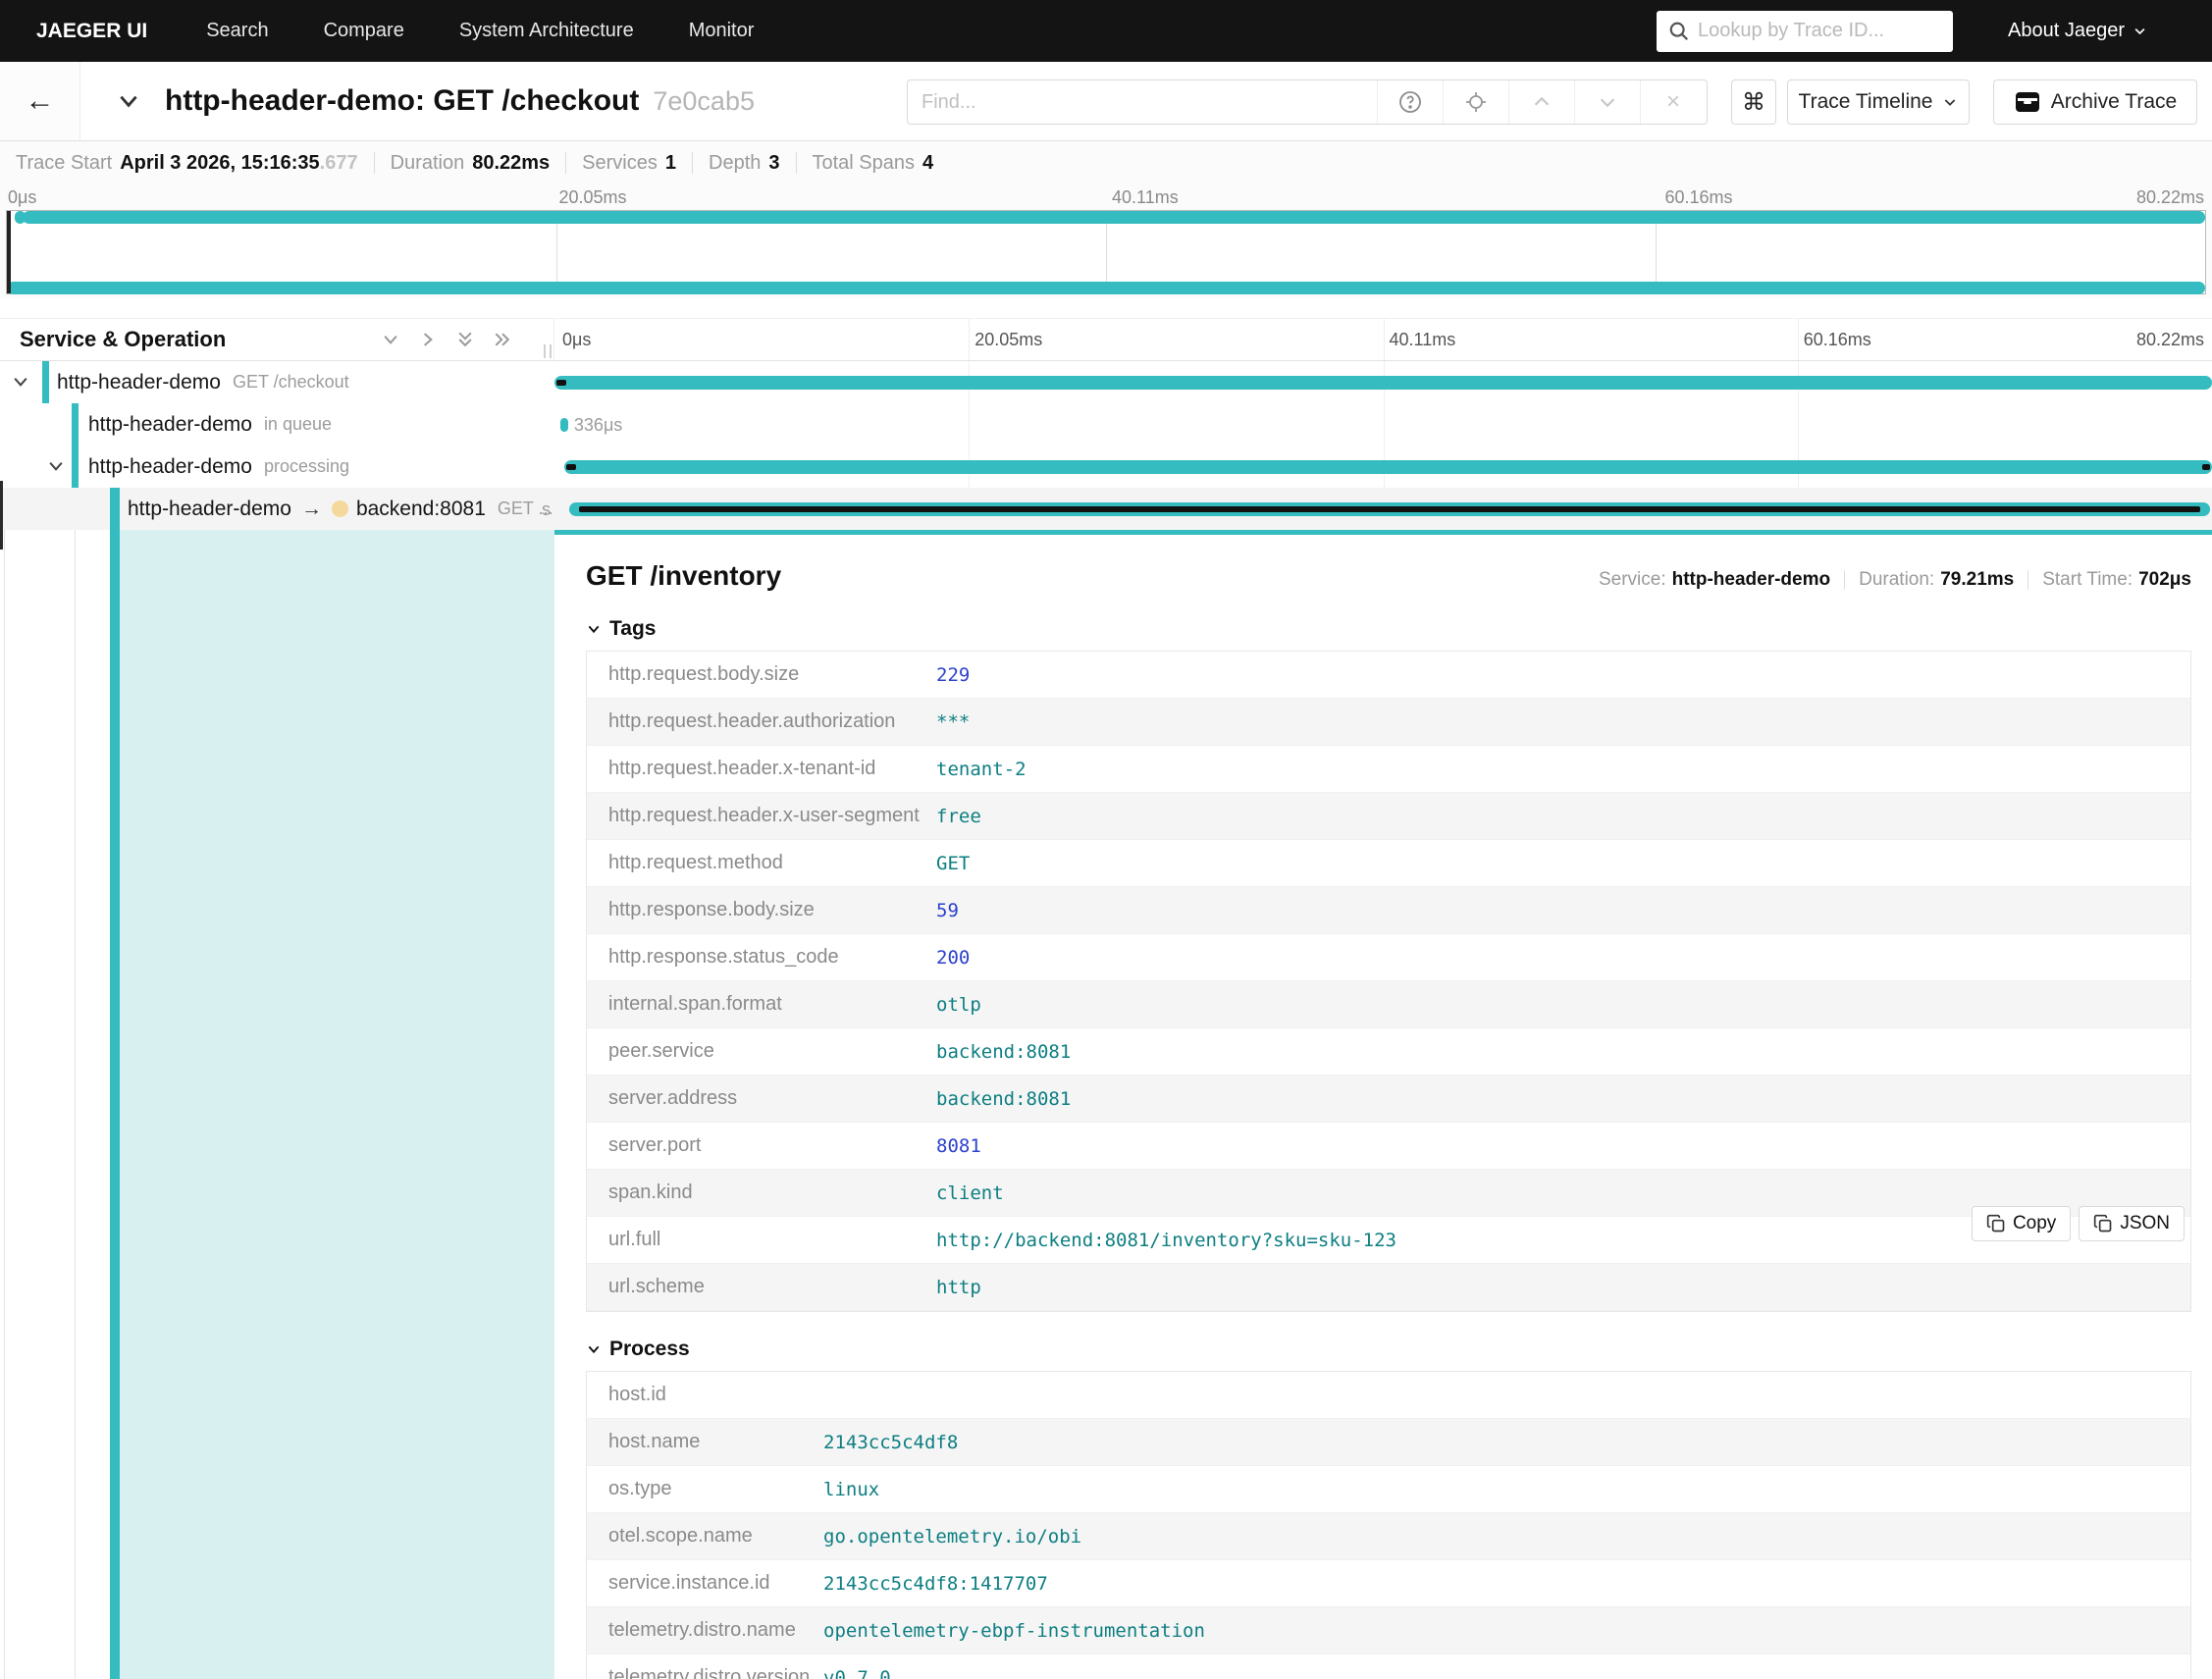 The height and width of the screenshot is (1679, 2212). I want to click on duration-value: 80.22ms, so click(512, 162).